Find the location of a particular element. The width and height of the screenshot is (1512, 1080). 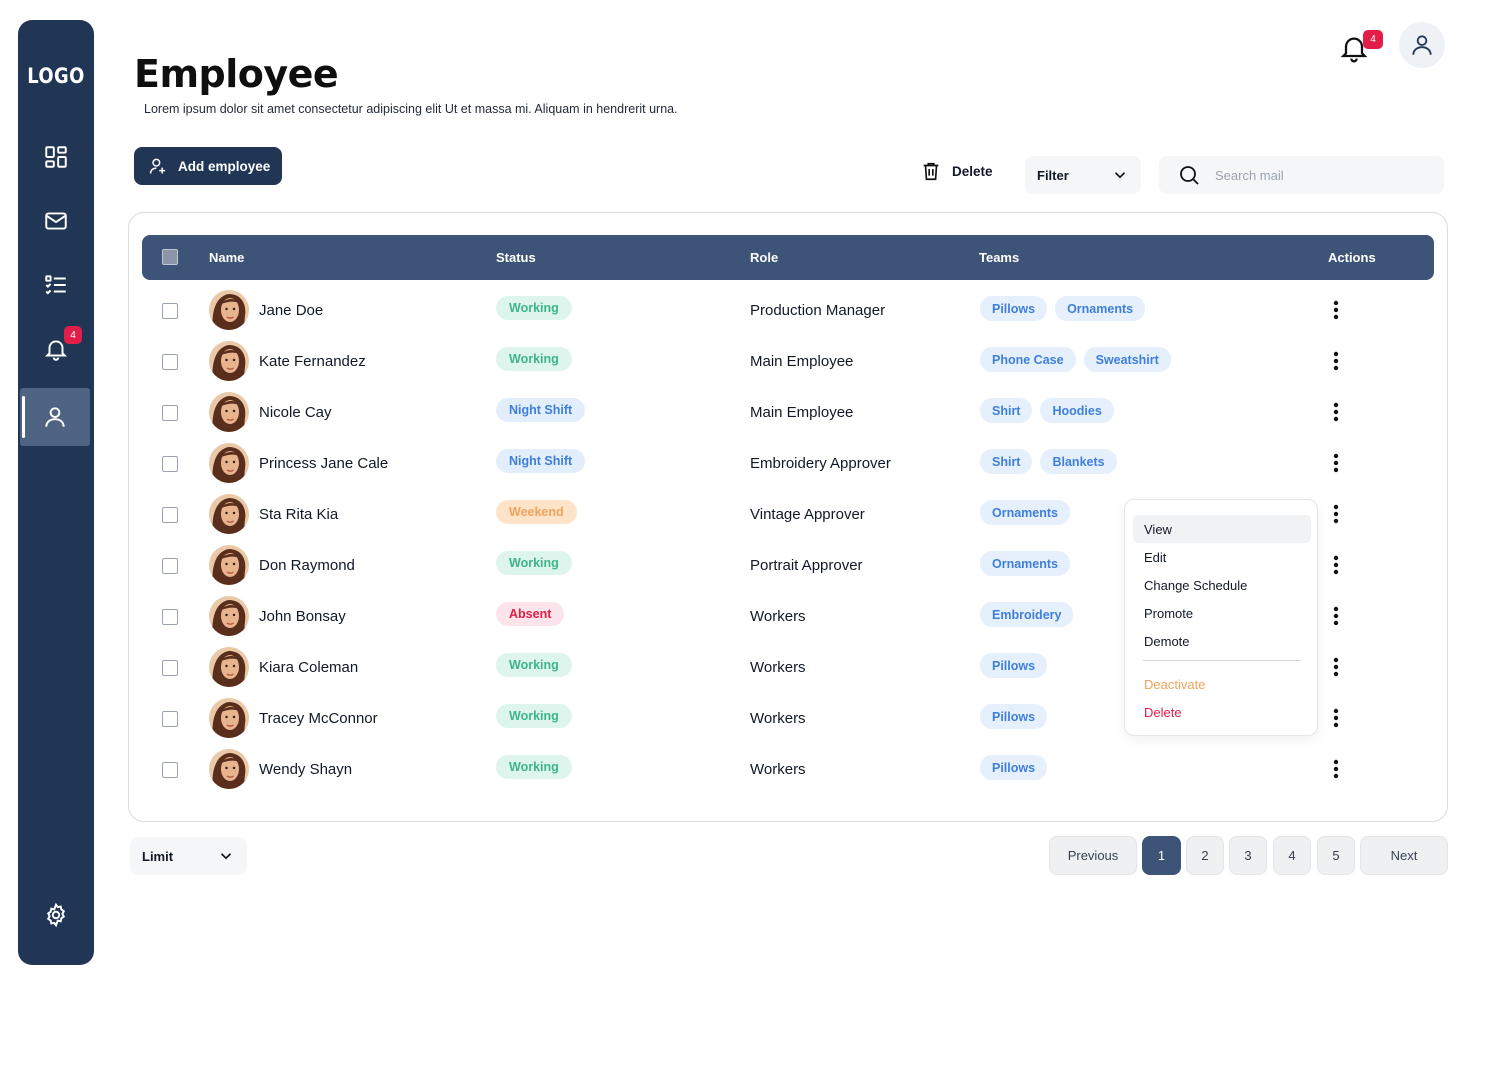

filter-dropdown: Filter is located at coordinates (1083, 175).